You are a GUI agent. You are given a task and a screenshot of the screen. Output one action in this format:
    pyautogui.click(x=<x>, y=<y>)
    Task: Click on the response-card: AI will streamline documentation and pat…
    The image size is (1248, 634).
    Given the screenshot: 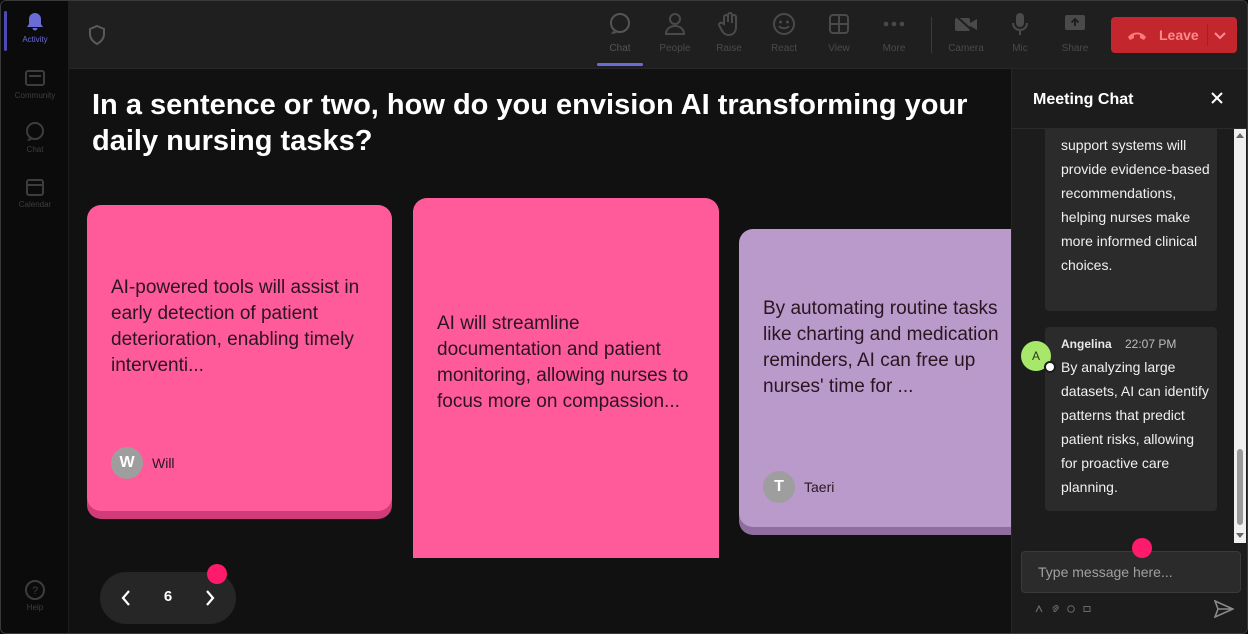 What is the action you would take?
    pyautogui.click(x=566, y=378)
    